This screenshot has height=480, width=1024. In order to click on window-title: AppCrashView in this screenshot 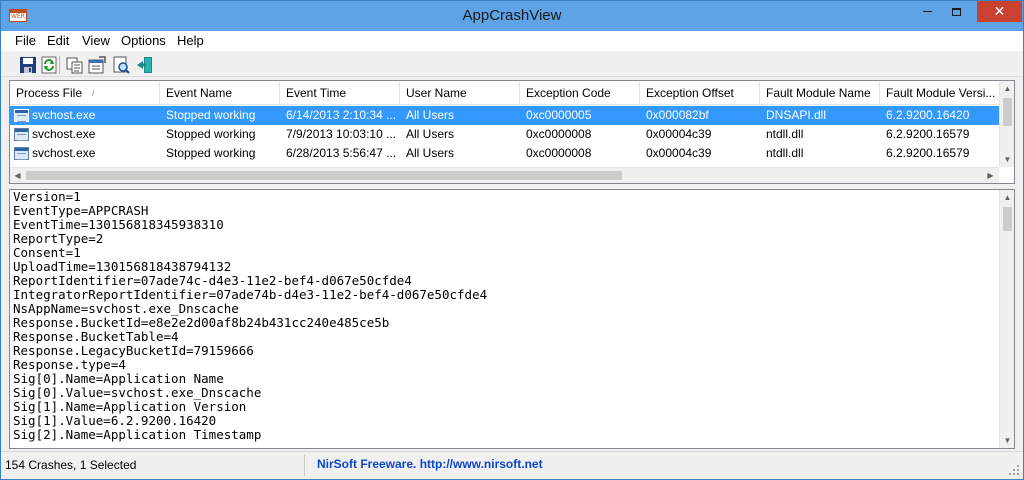, I will do `click(512, 15)`.